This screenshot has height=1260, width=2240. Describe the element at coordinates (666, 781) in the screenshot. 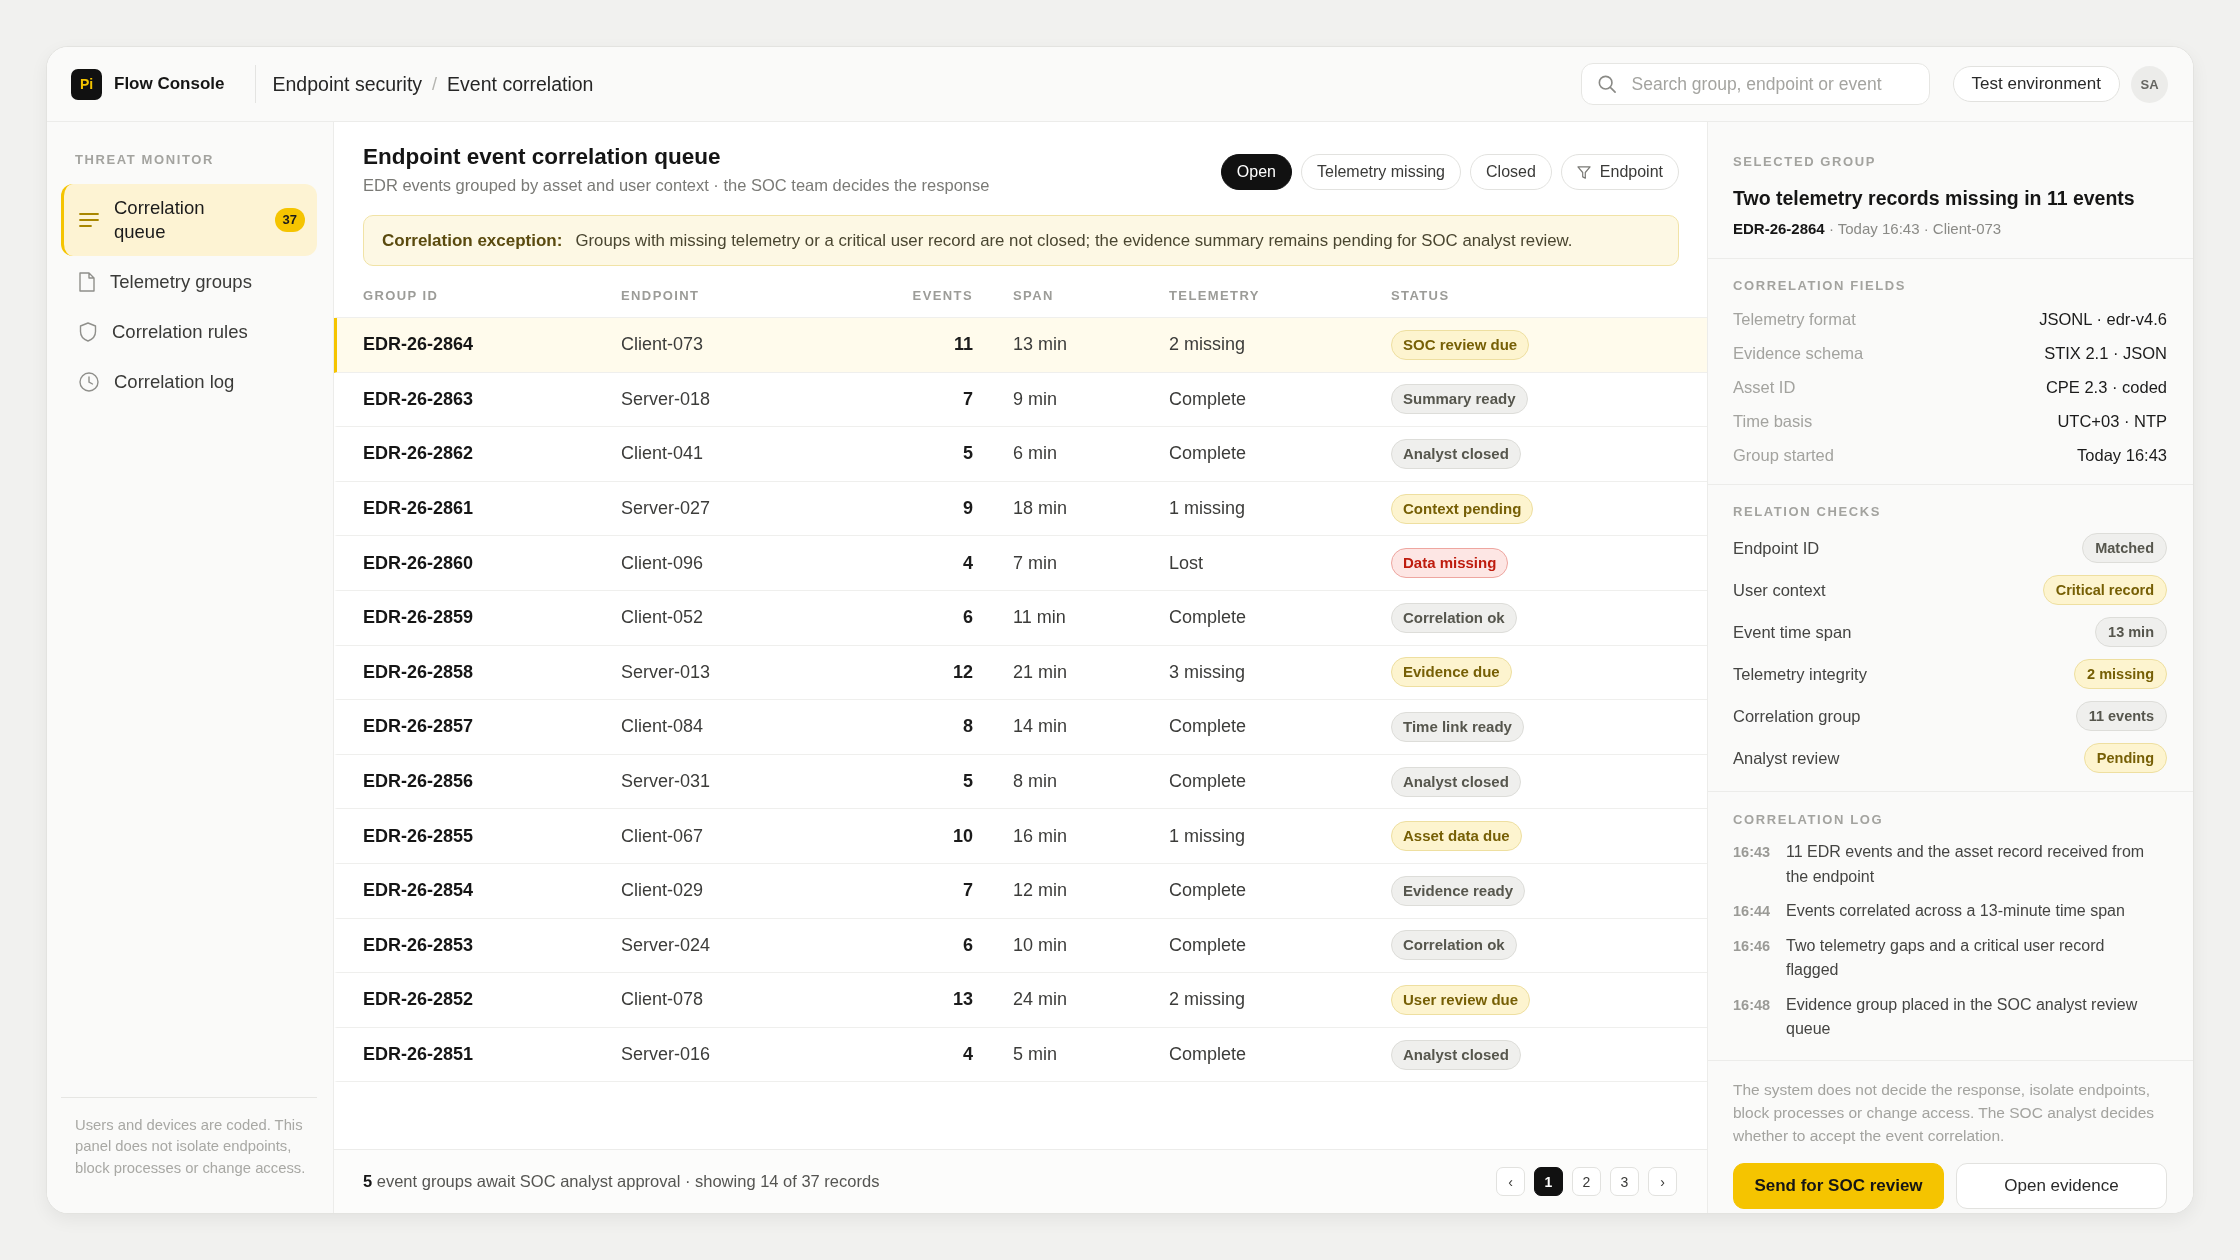

I see `endpoint-cell: Server-031` at that location.